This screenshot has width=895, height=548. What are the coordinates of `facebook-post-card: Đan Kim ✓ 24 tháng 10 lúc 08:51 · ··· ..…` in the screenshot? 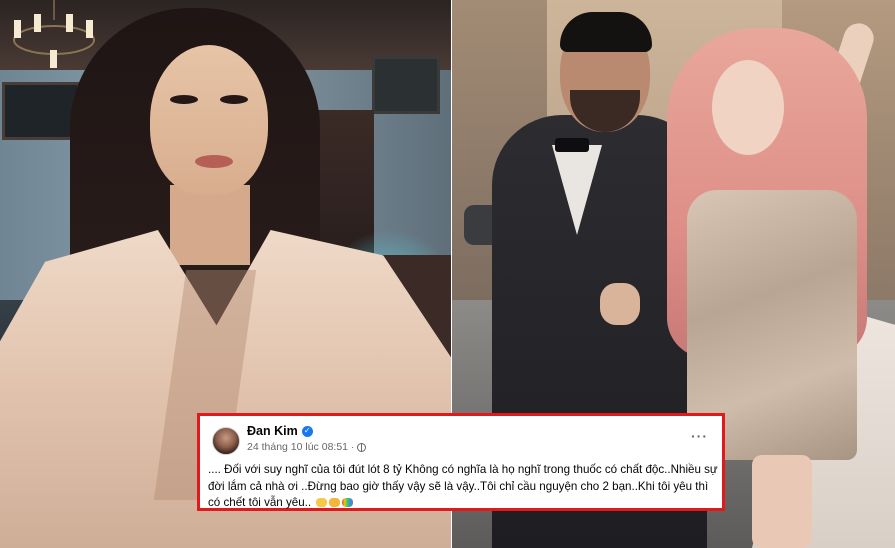 It's located at (461, 462).